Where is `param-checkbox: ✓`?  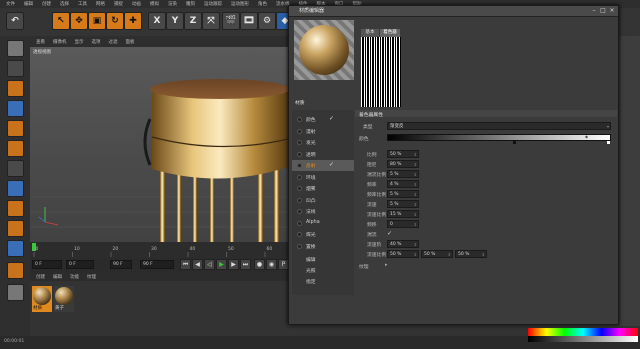 param-checkbox: ✓ is located at coordinates (389, 233).